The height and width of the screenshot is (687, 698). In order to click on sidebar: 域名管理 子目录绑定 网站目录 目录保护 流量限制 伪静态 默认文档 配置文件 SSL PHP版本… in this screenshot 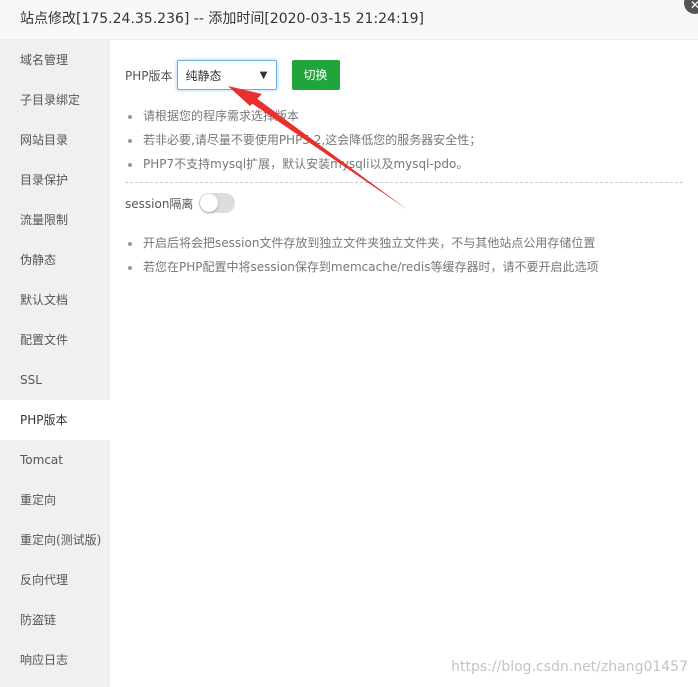, I will do `click(55, 363)`.